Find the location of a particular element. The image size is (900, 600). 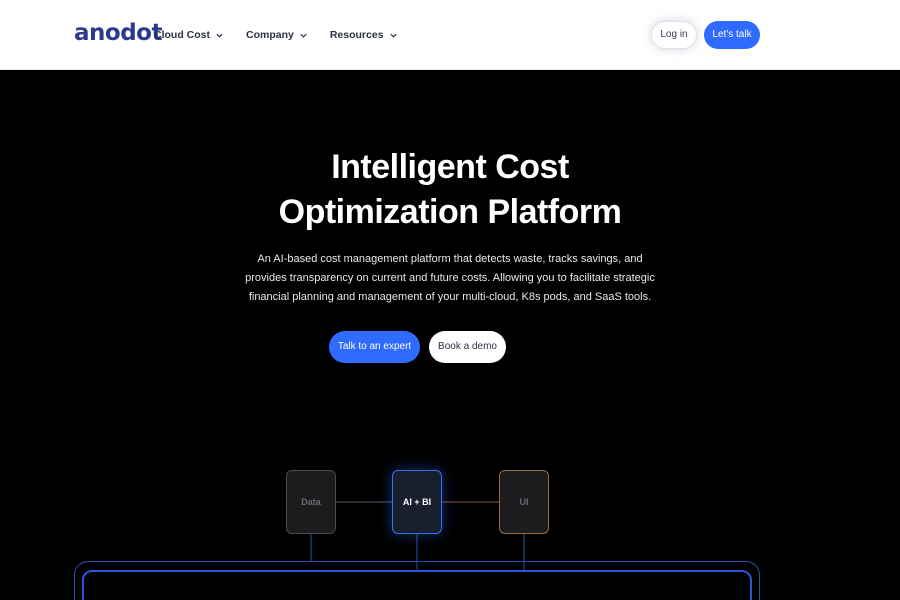

main-nav: Cloud Cost Company Resources is located at coordinates (287, 35).